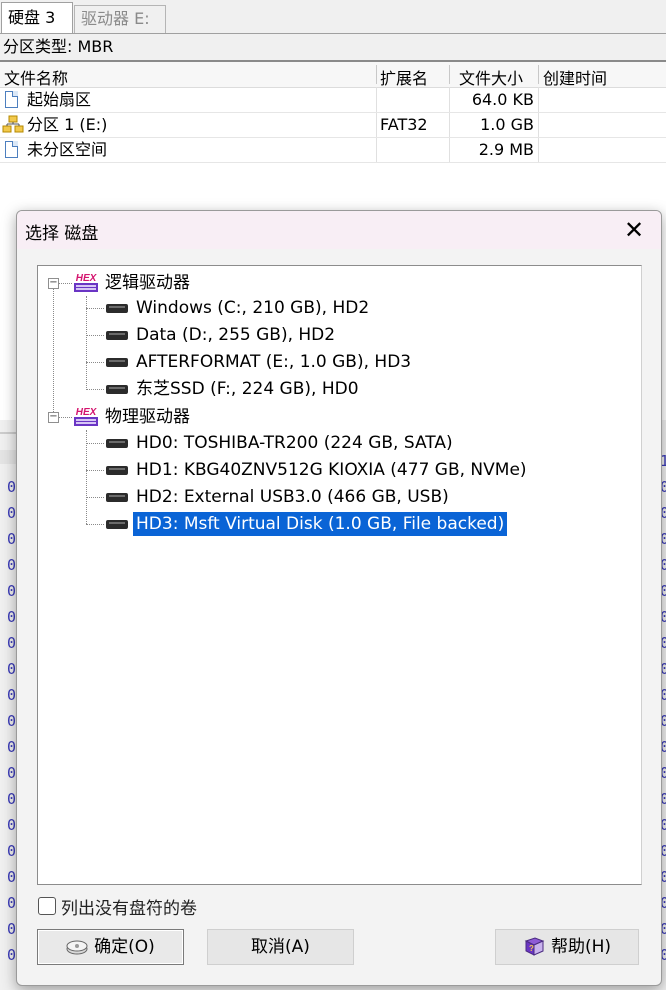 This screenshot has width=666, height=990. What do you see at coordinates (581, 947) in the screenshot?
I see `help-button-label: 帮助(H)` at bounding box center [581, 947].